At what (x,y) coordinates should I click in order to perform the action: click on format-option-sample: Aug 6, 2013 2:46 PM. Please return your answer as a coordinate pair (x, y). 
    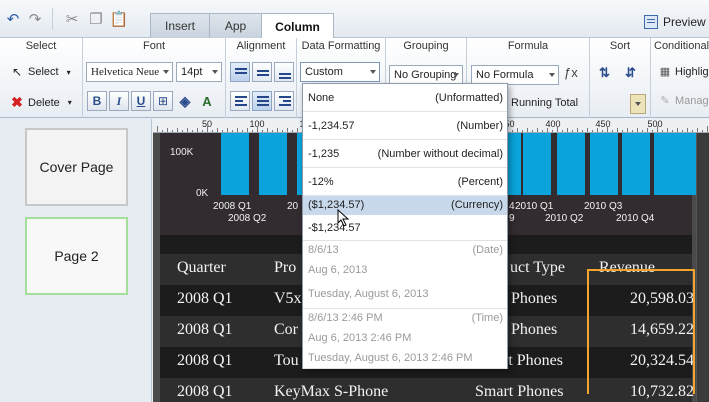
    Looking at the image, I should click on (360, 338).